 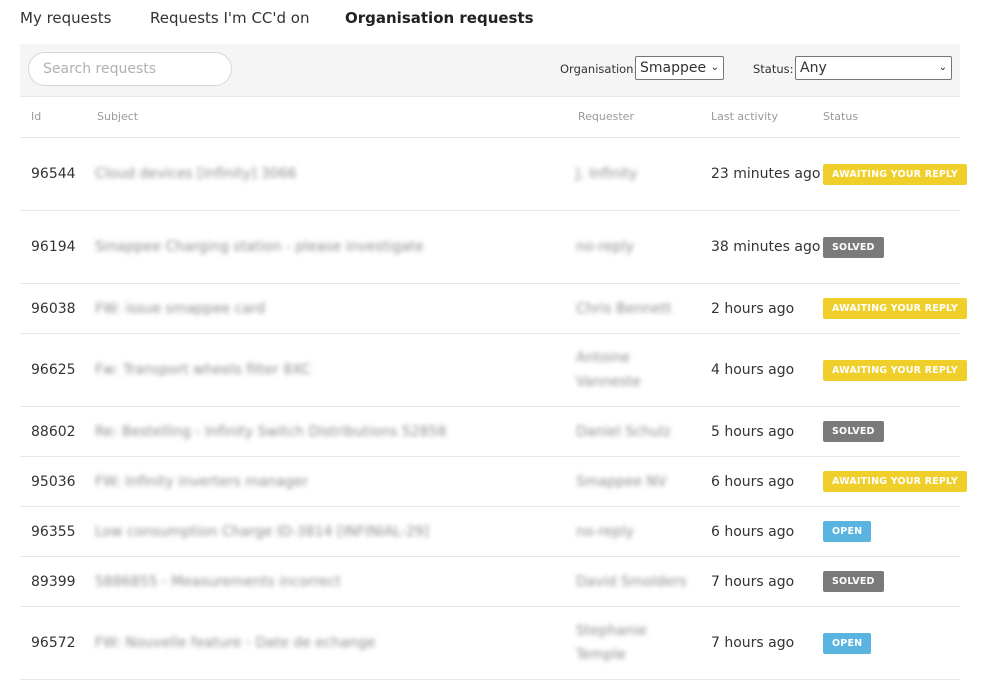 I want to click on request-subject-text: Cloud devices [Infinity] 3066, so click(x=196, y=174).